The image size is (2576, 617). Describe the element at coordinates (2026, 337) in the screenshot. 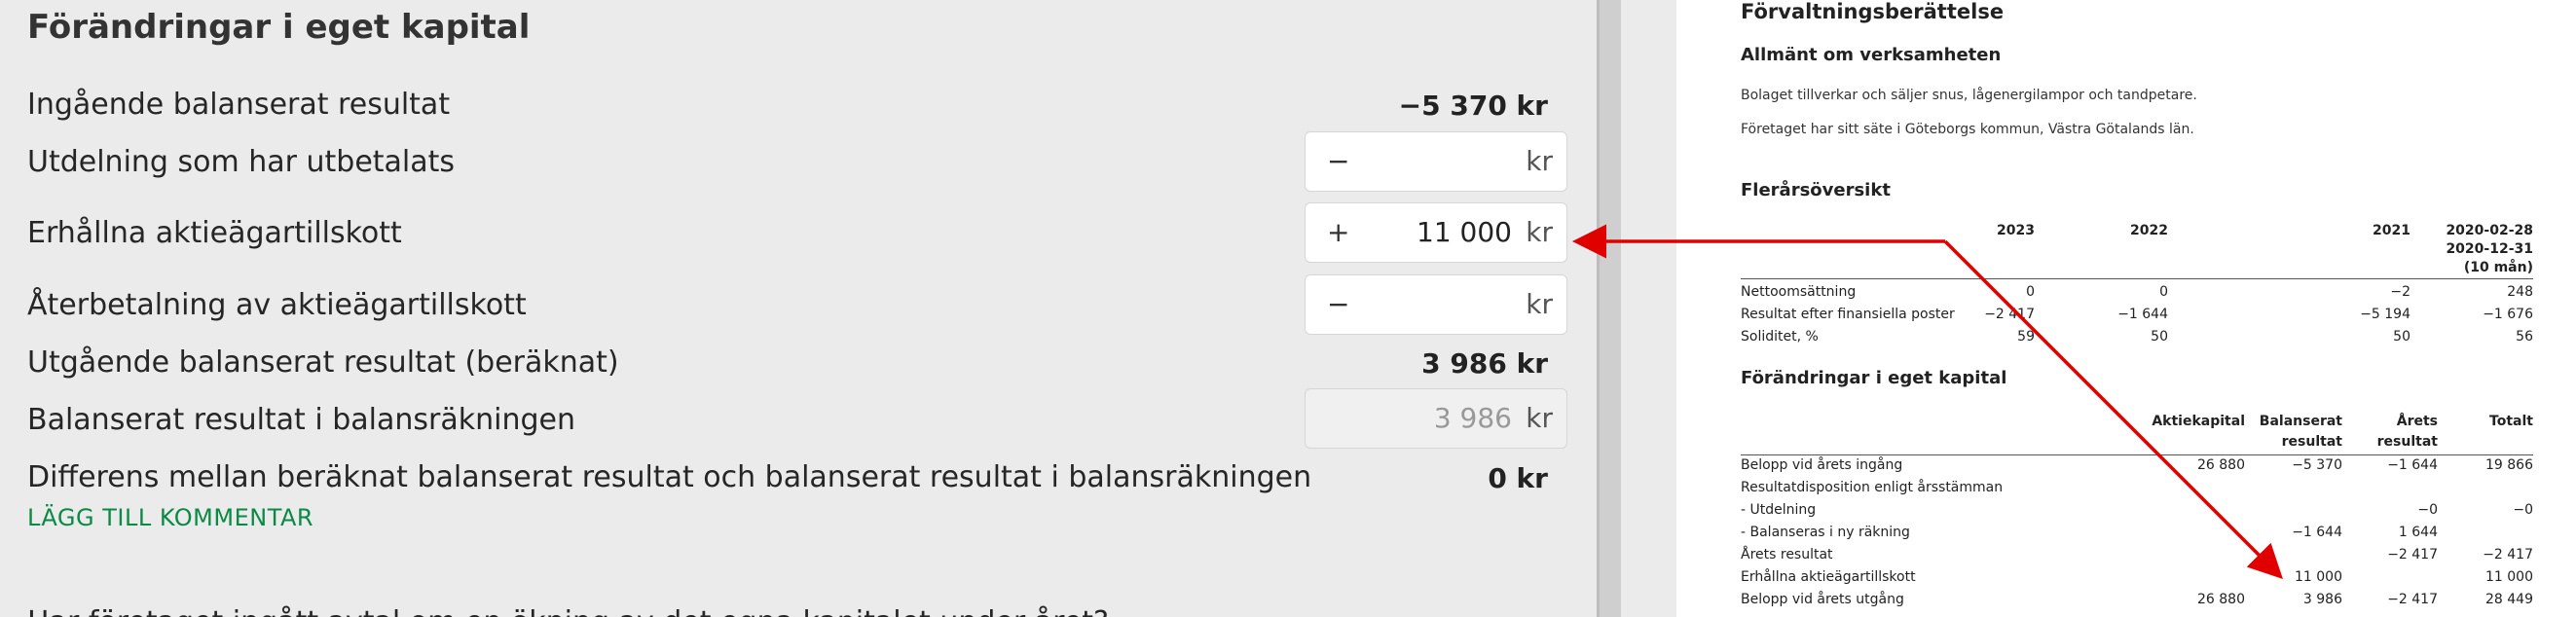

I see `table-cell: 59` at that location.